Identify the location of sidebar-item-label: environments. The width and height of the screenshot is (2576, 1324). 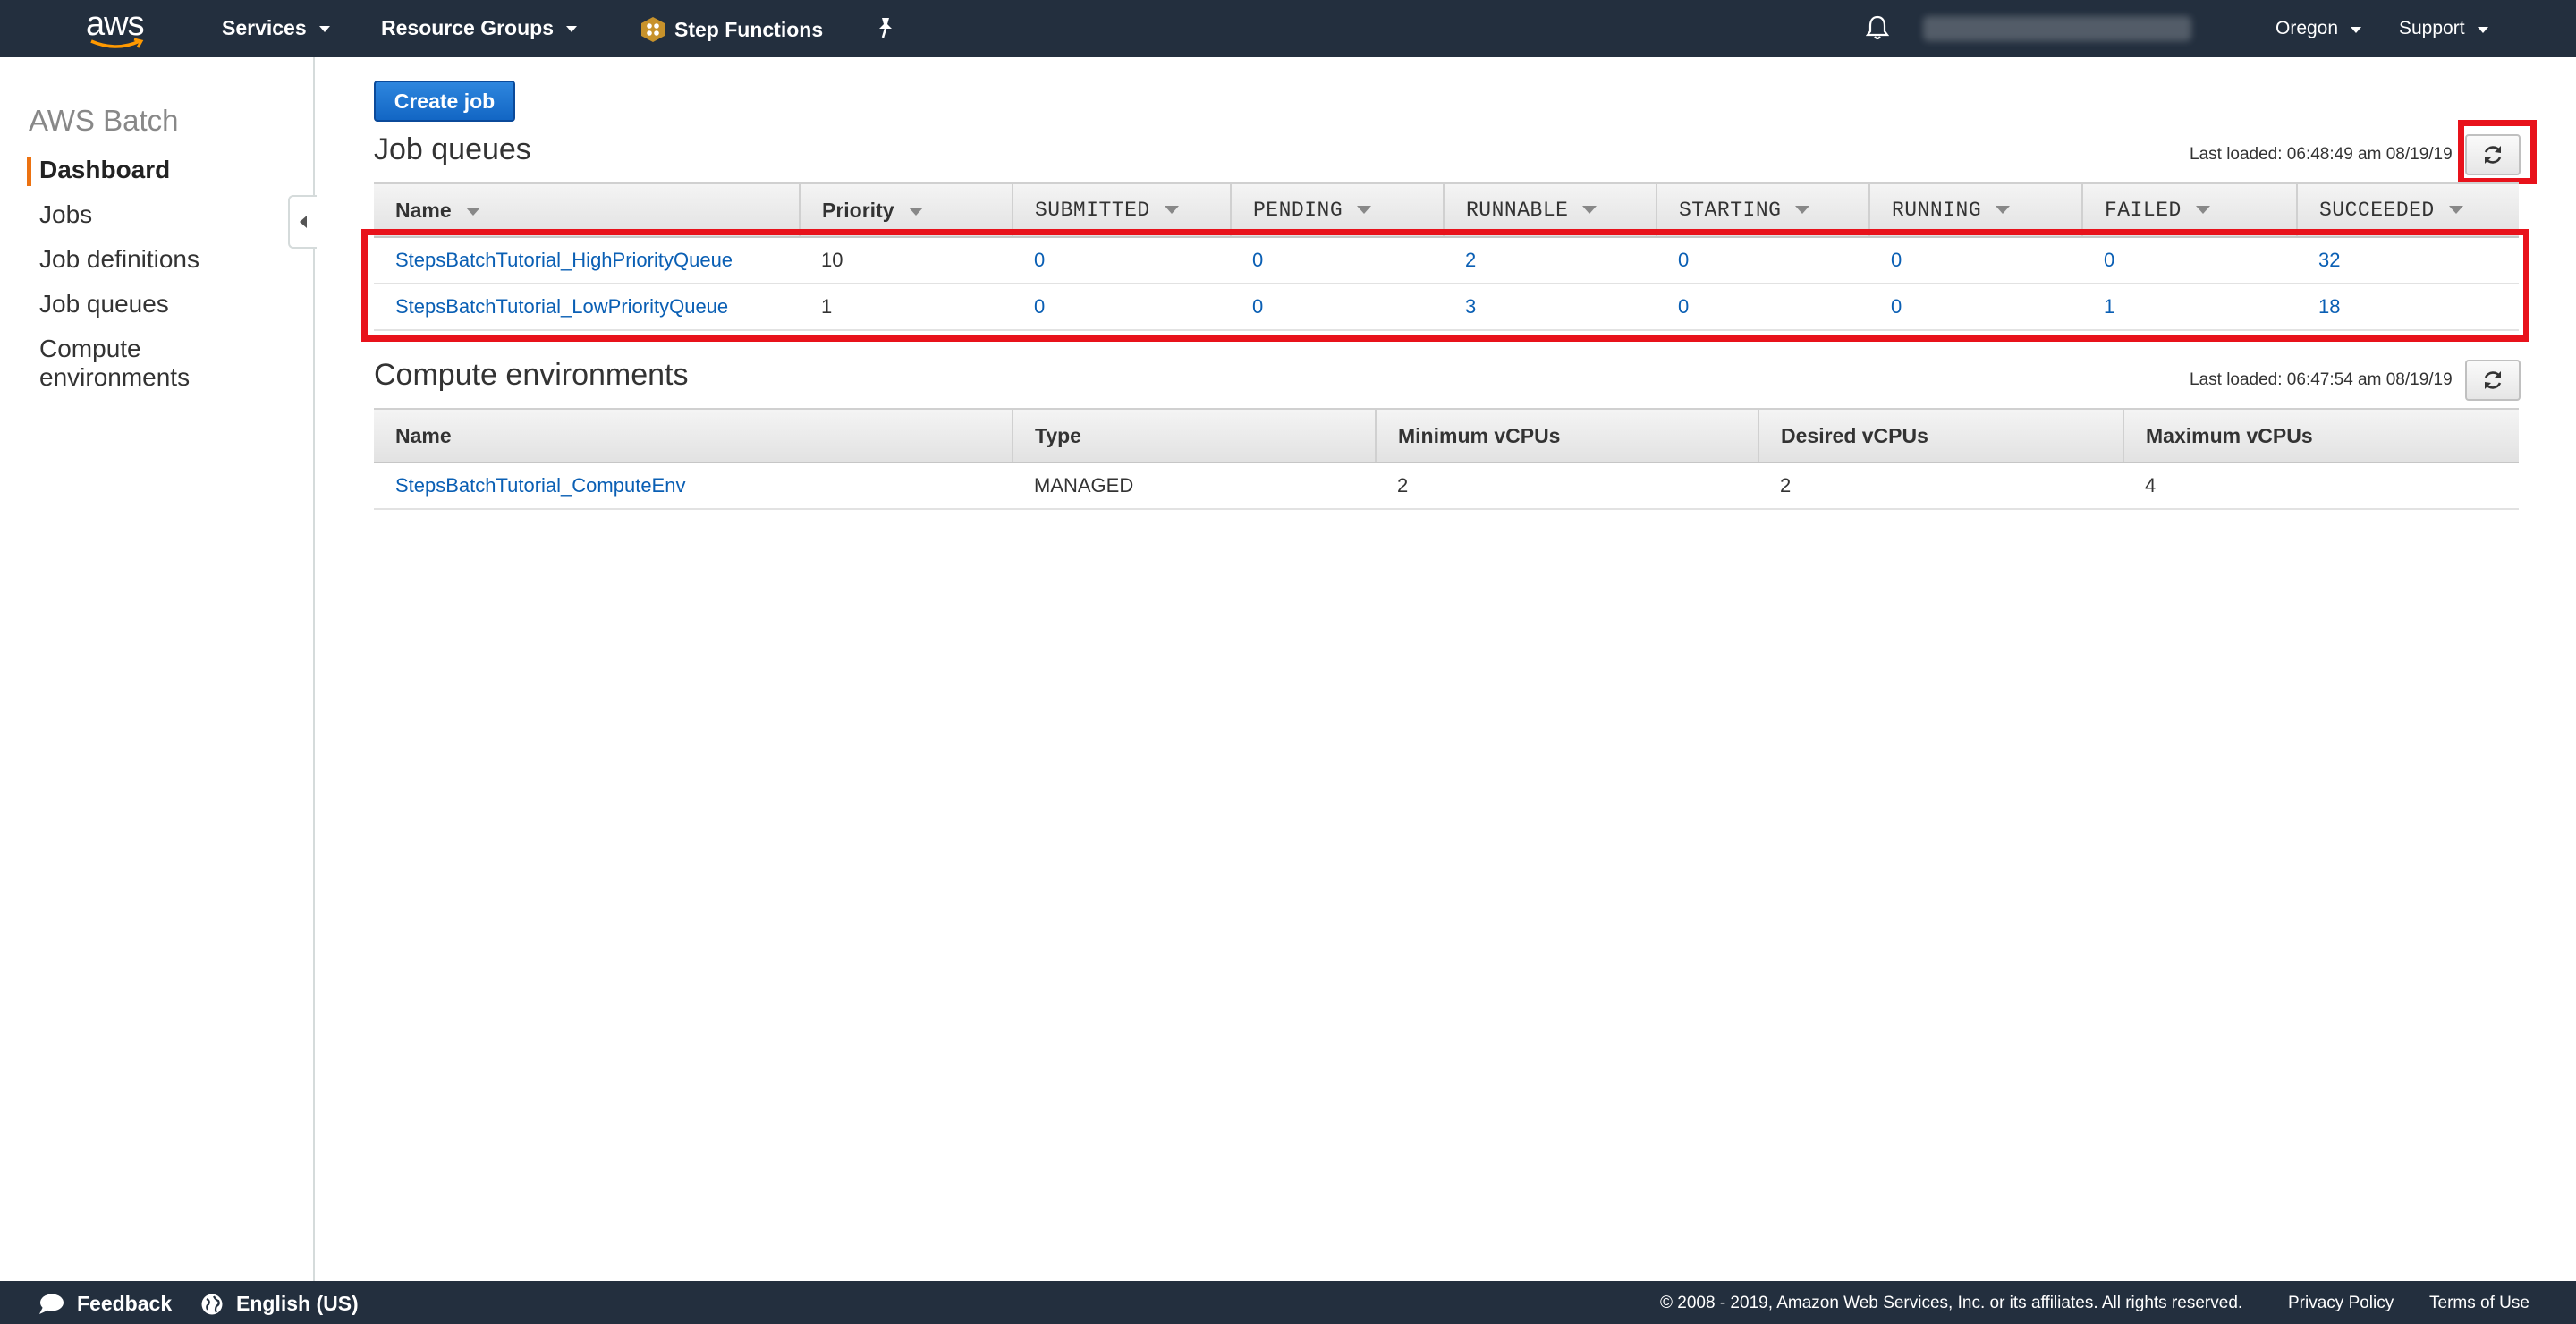
(115, 377).